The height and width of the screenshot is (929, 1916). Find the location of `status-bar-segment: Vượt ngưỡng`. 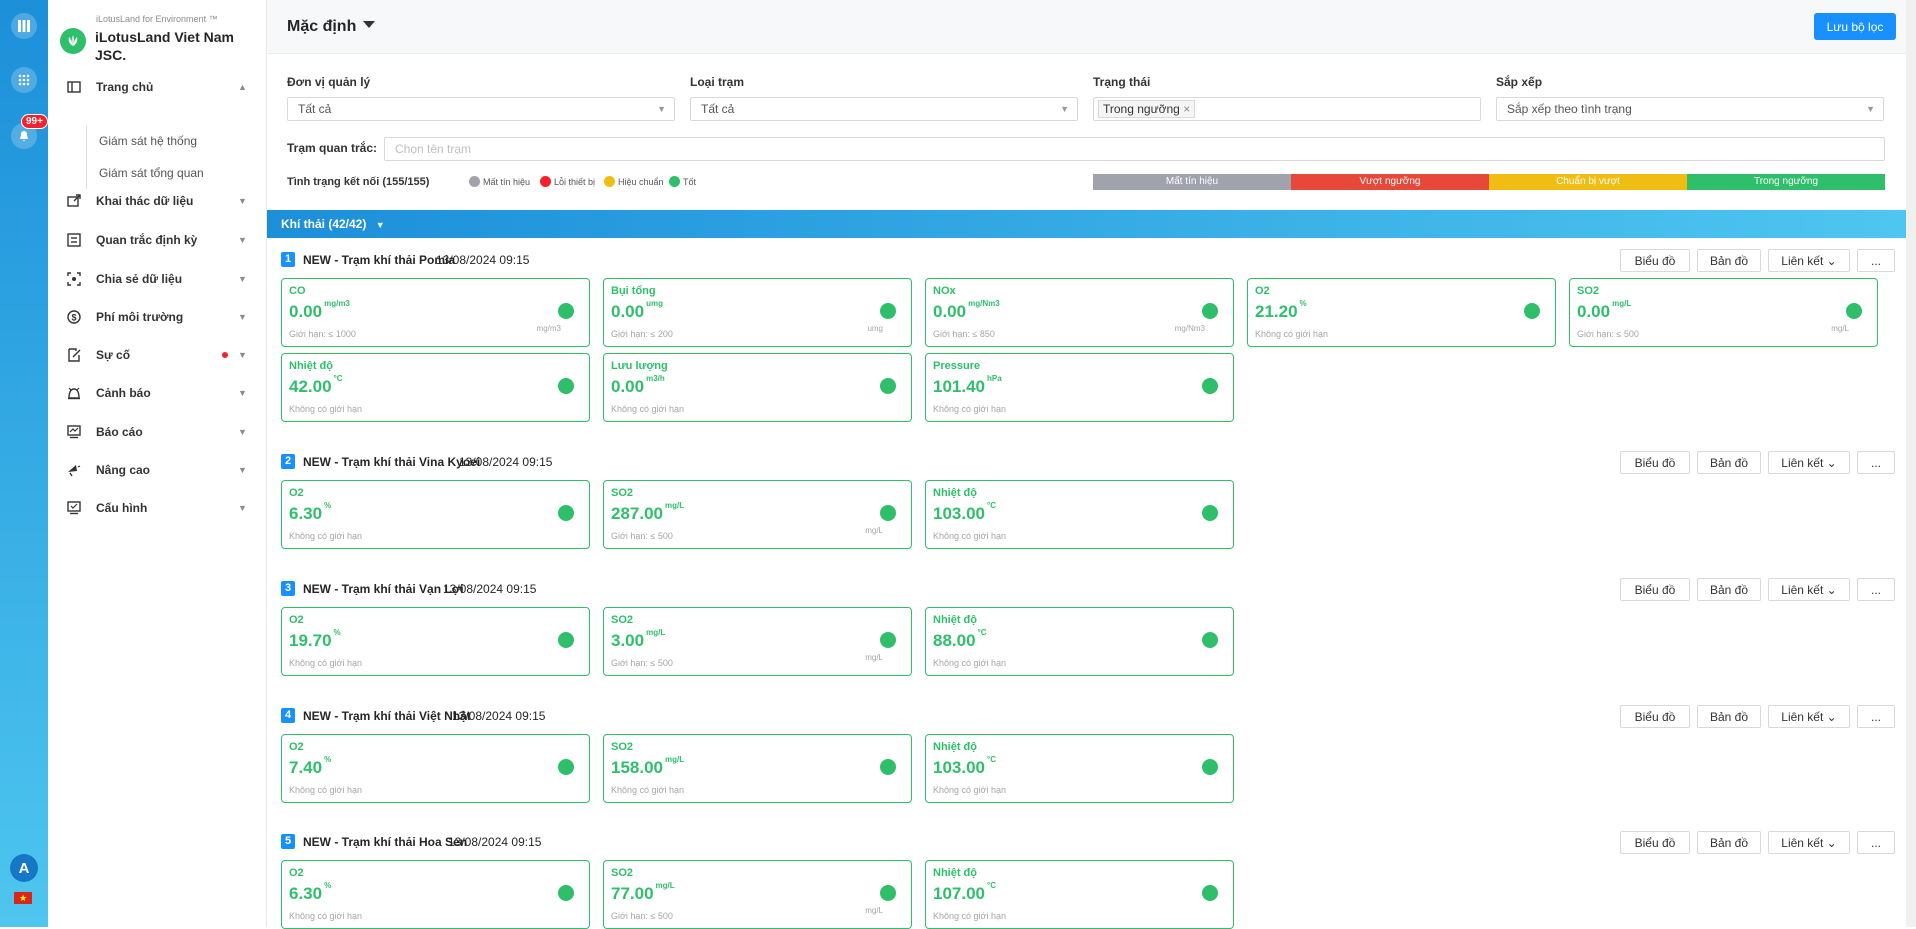

status-bar-segment: Vượt ngưỡng is located at coordinates (1390, 182).